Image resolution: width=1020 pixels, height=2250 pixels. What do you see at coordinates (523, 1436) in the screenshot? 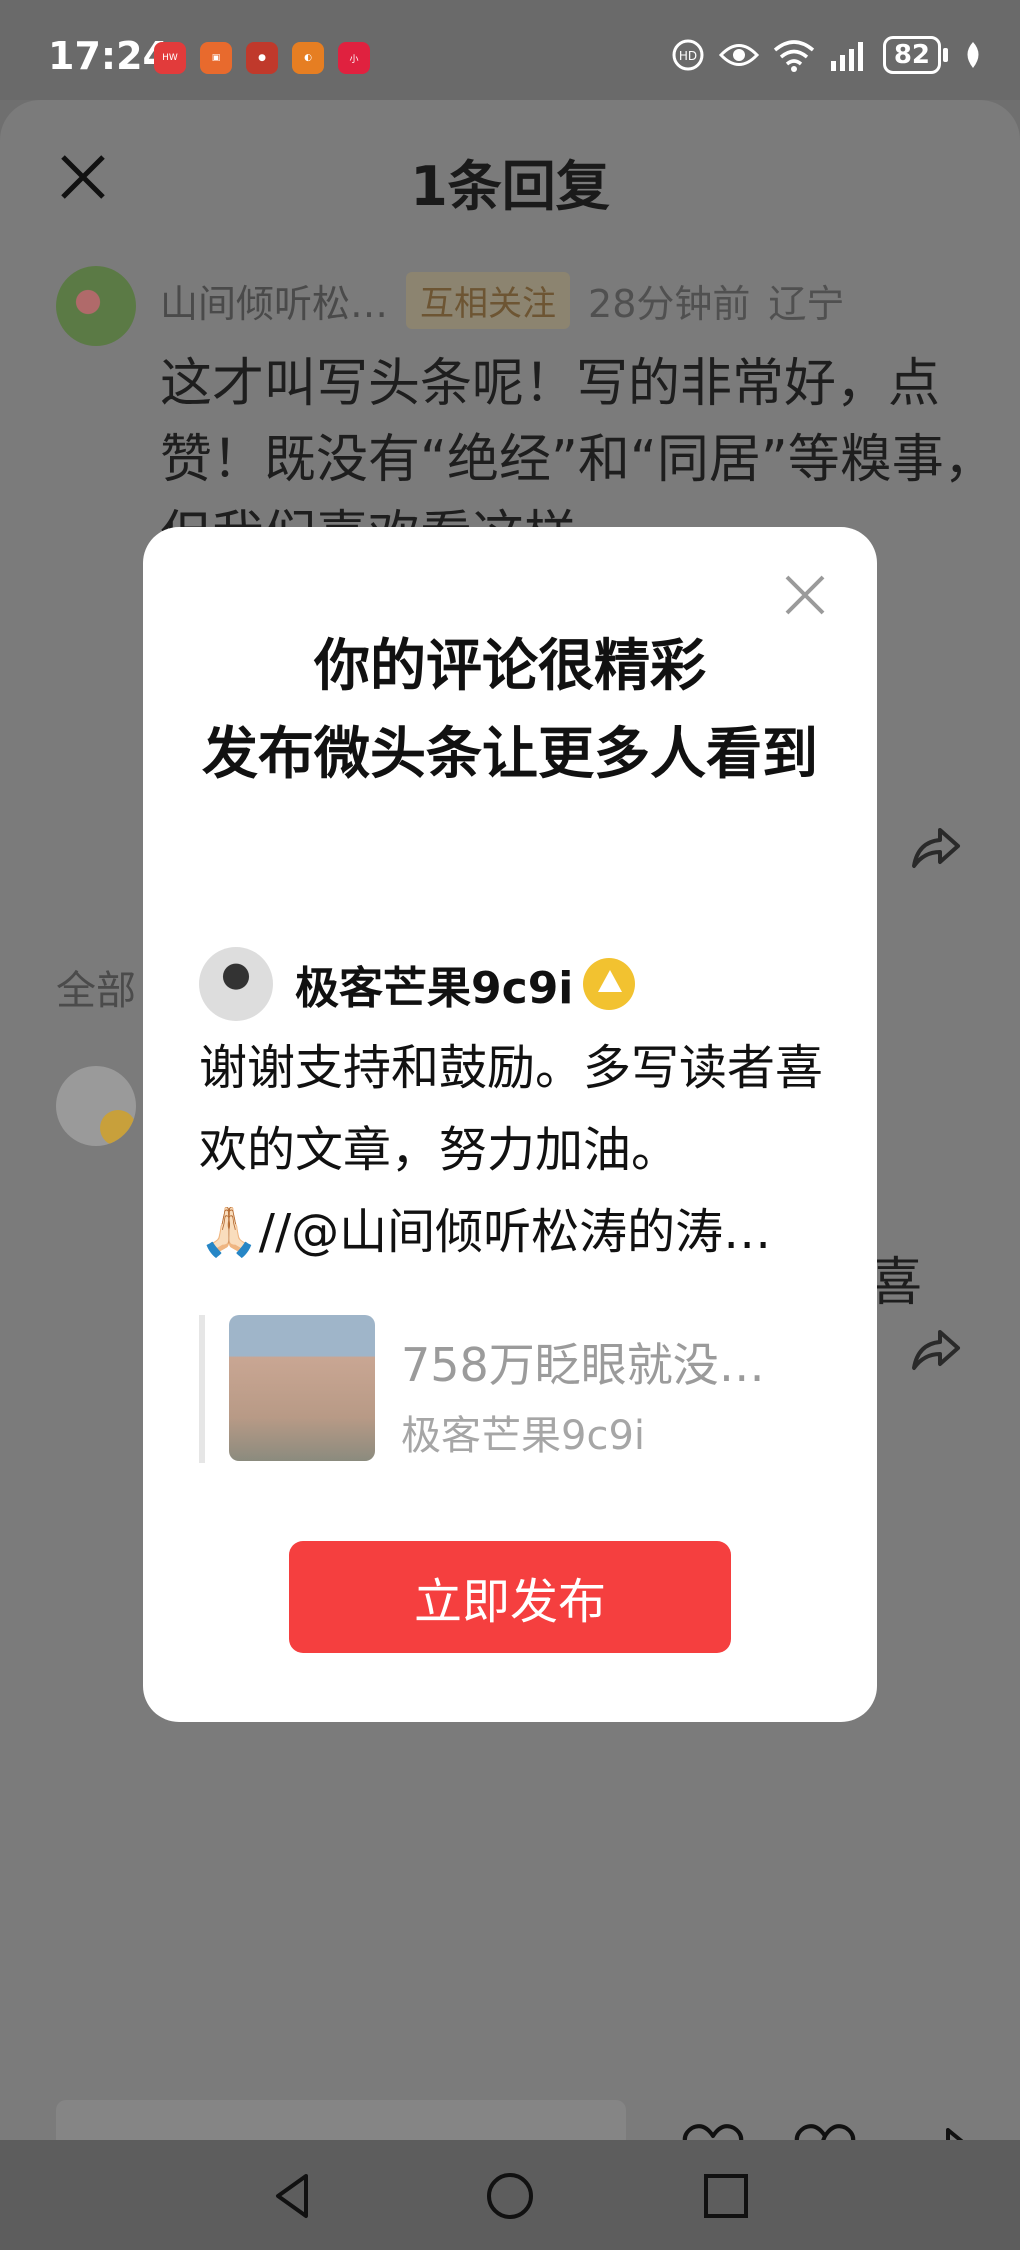
I see `quoted-article-author: 极客芒果9c9i` at bounding box center [523, 1436].